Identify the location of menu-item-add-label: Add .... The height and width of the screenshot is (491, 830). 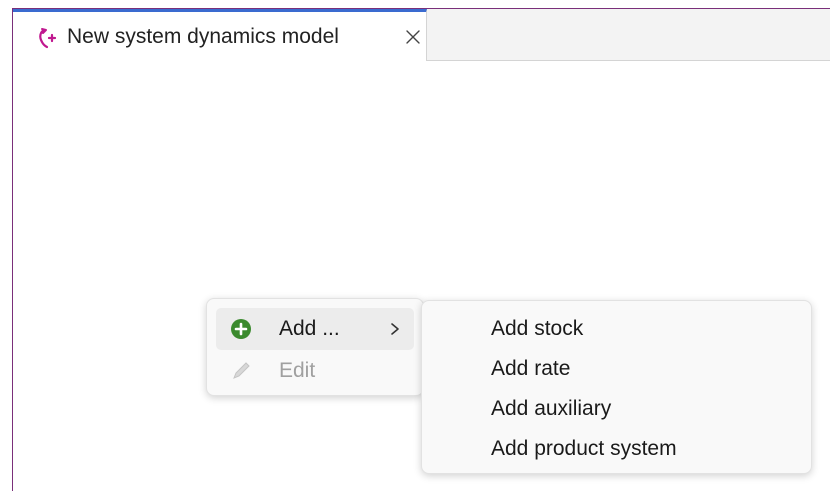
(309, 328).